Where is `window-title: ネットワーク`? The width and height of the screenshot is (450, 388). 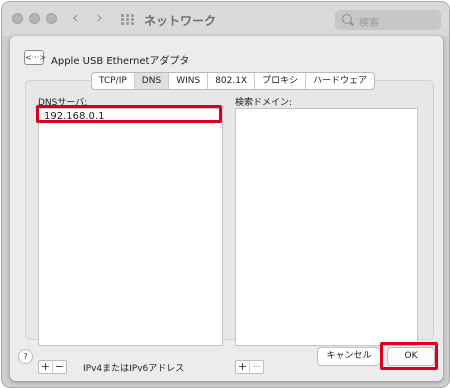
window-title: ネットワーク is located at coordinates (180, 21).